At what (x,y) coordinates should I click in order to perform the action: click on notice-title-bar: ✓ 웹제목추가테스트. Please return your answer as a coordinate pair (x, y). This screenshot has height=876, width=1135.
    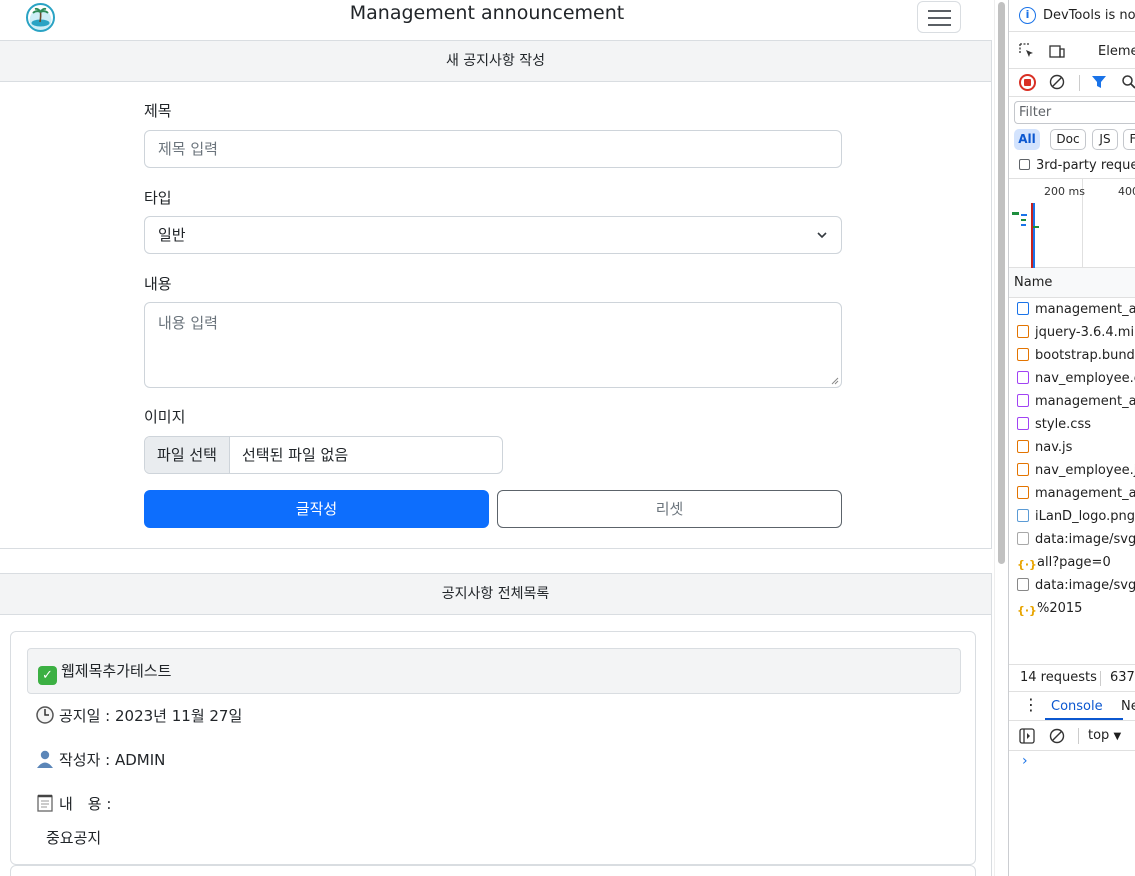
    Looking at the image, I should click on (494, 671).